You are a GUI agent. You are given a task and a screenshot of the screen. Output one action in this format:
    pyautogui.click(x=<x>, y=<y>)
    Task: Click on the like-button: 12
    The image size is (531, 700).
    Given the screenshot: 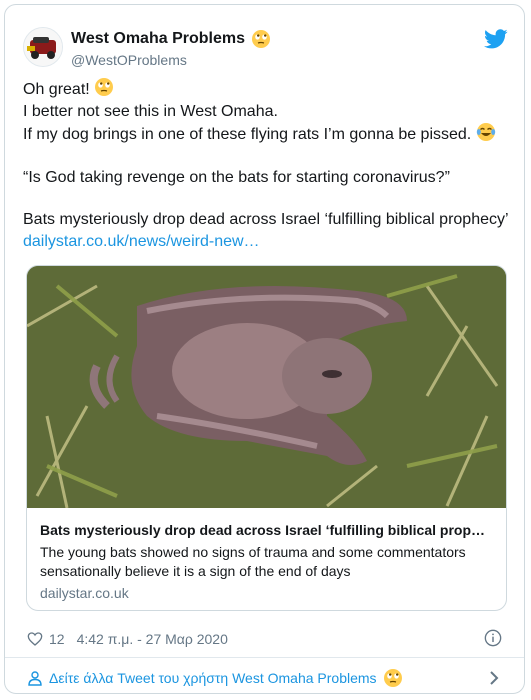 What is the action you would take?
    pyautogui.click(x=46, y=639)
    